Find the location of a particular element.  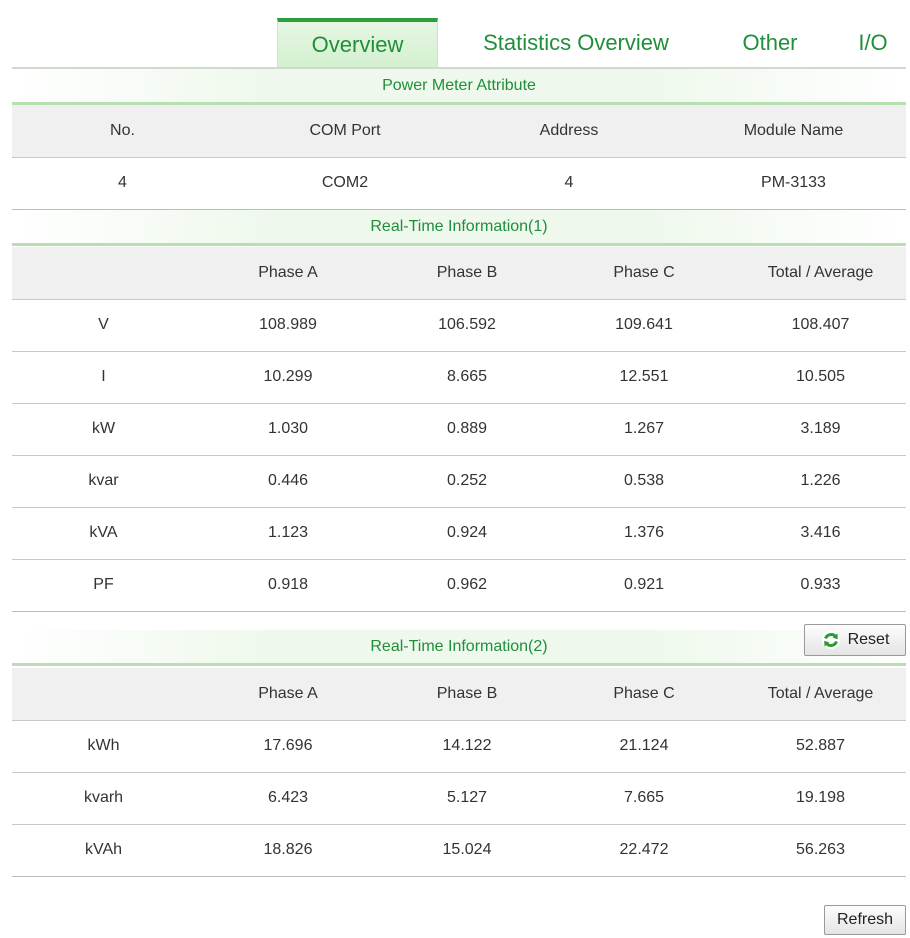

table-header-row: No. COM Port Address Module Name is located at coordinates (459, 131).